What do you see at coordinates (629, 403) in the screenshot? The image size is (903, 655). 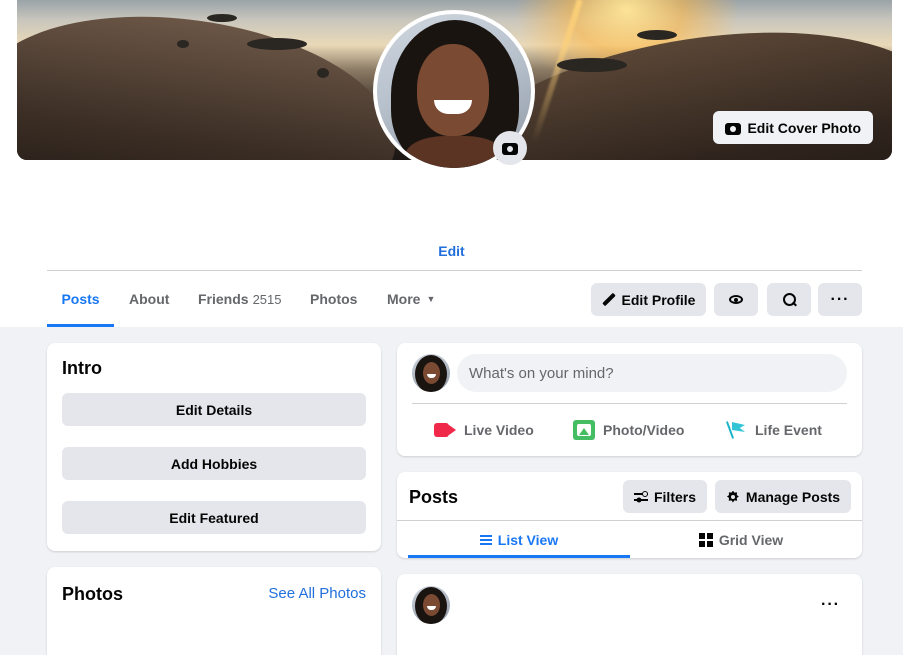 I see `divider` at bounding box center [629, 403].